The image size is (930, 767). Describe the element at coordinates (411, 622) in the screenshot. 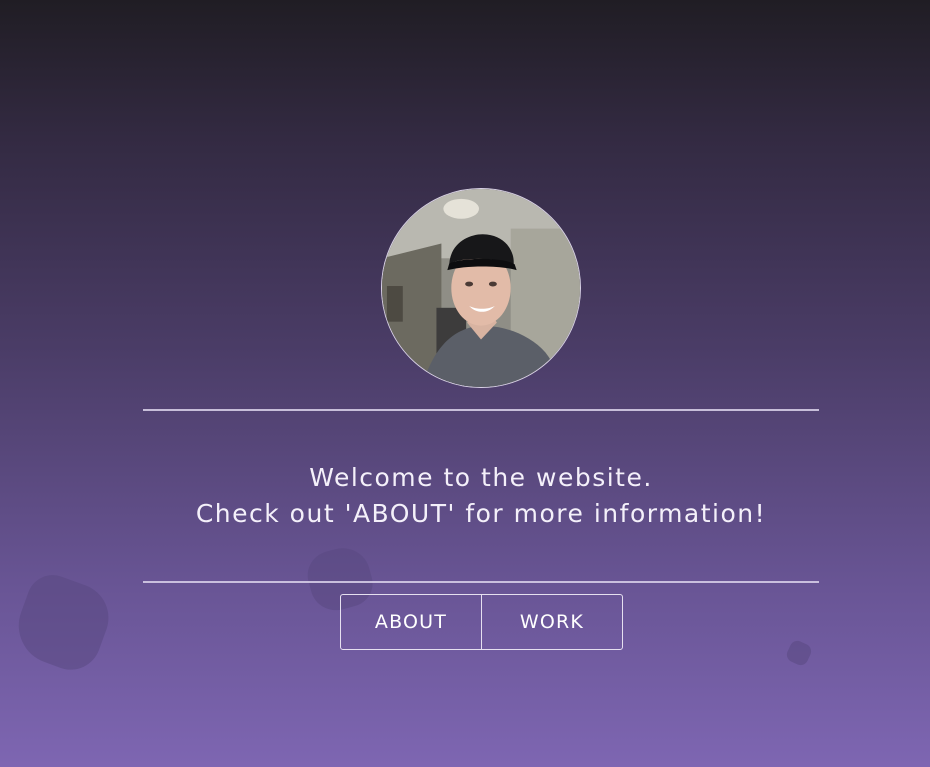

I see `about-button: ABOUT` at that location.